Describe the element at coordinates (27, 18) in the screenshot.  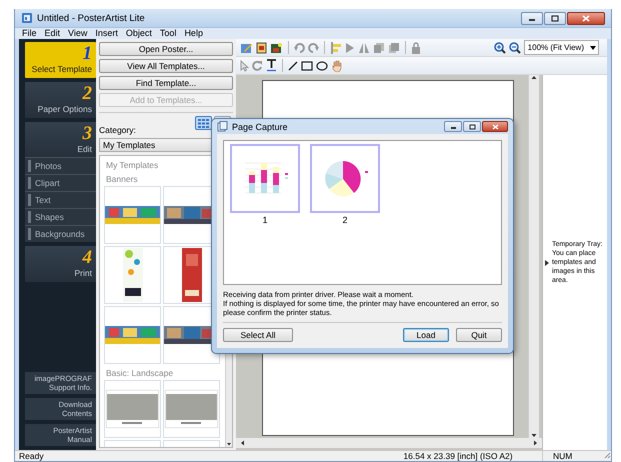
I see `app-icon` at that location.